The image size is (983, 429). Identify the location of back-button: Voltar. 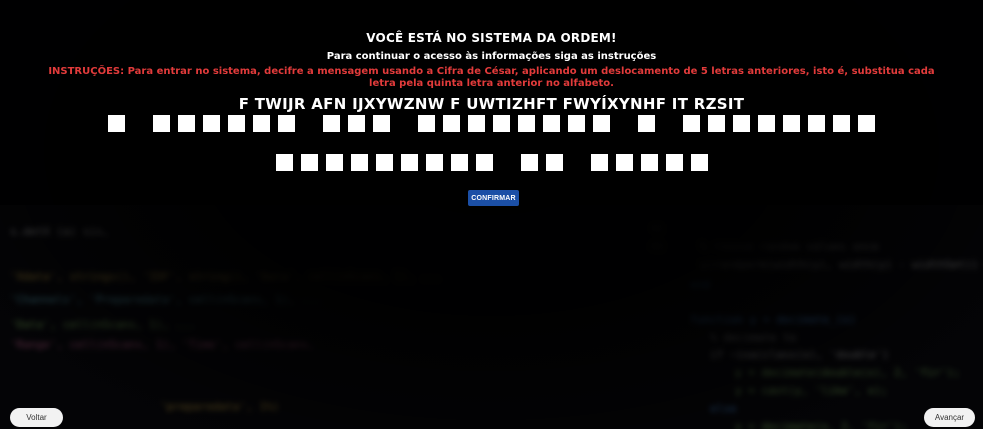
(36, 417).